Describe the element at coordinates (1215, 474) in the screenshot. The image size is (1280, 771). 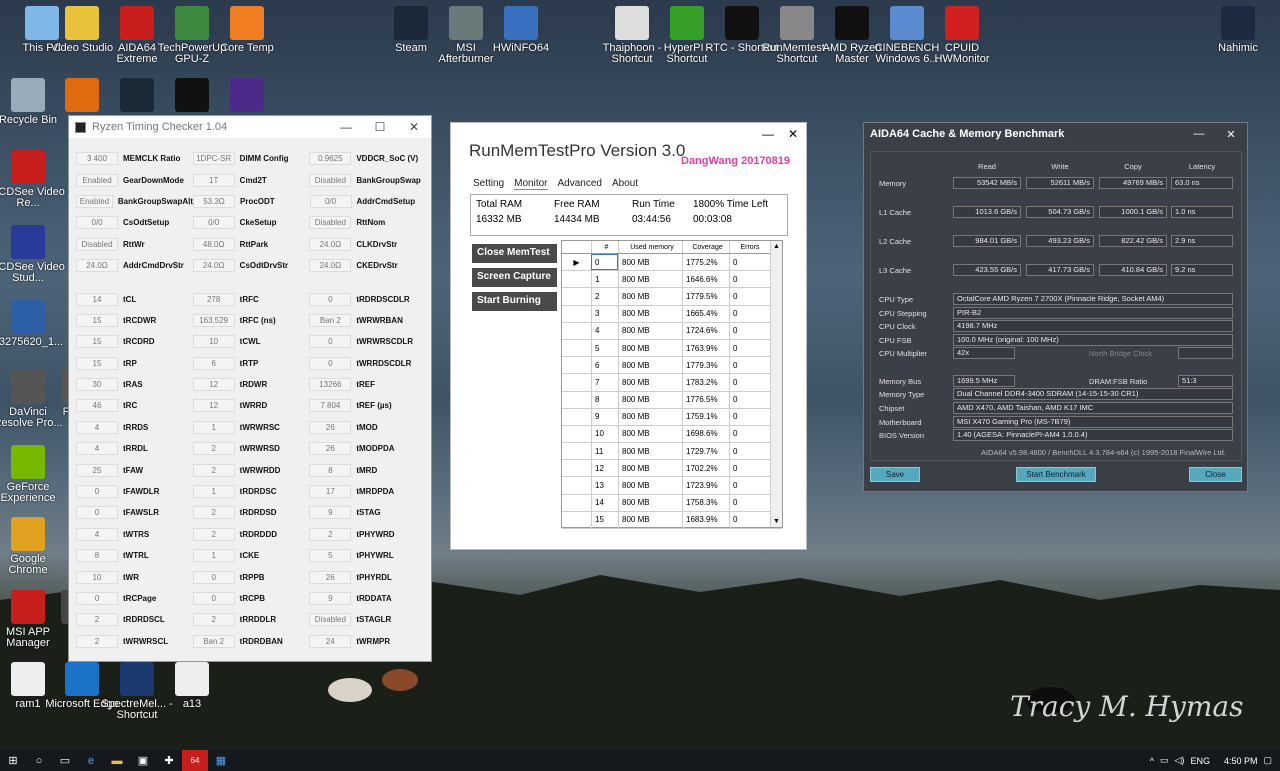
I see `close-button: Close` at that location.